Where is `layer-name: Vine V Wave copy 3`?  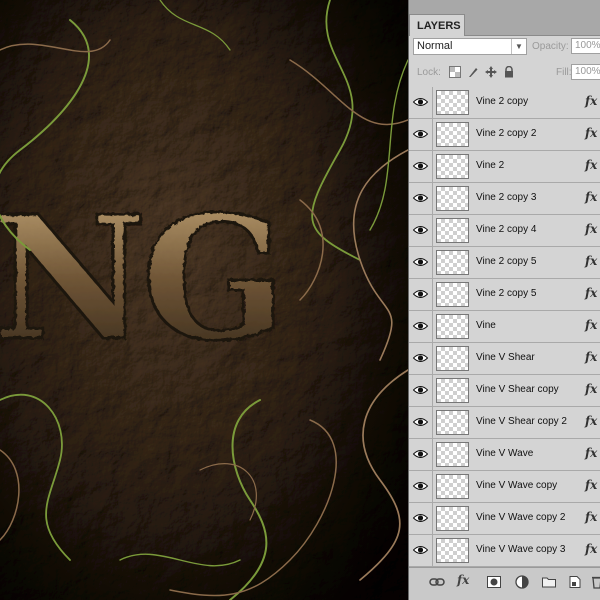
layer-name: Vine V Wave copy 3 is located at coordinates (521, 549).